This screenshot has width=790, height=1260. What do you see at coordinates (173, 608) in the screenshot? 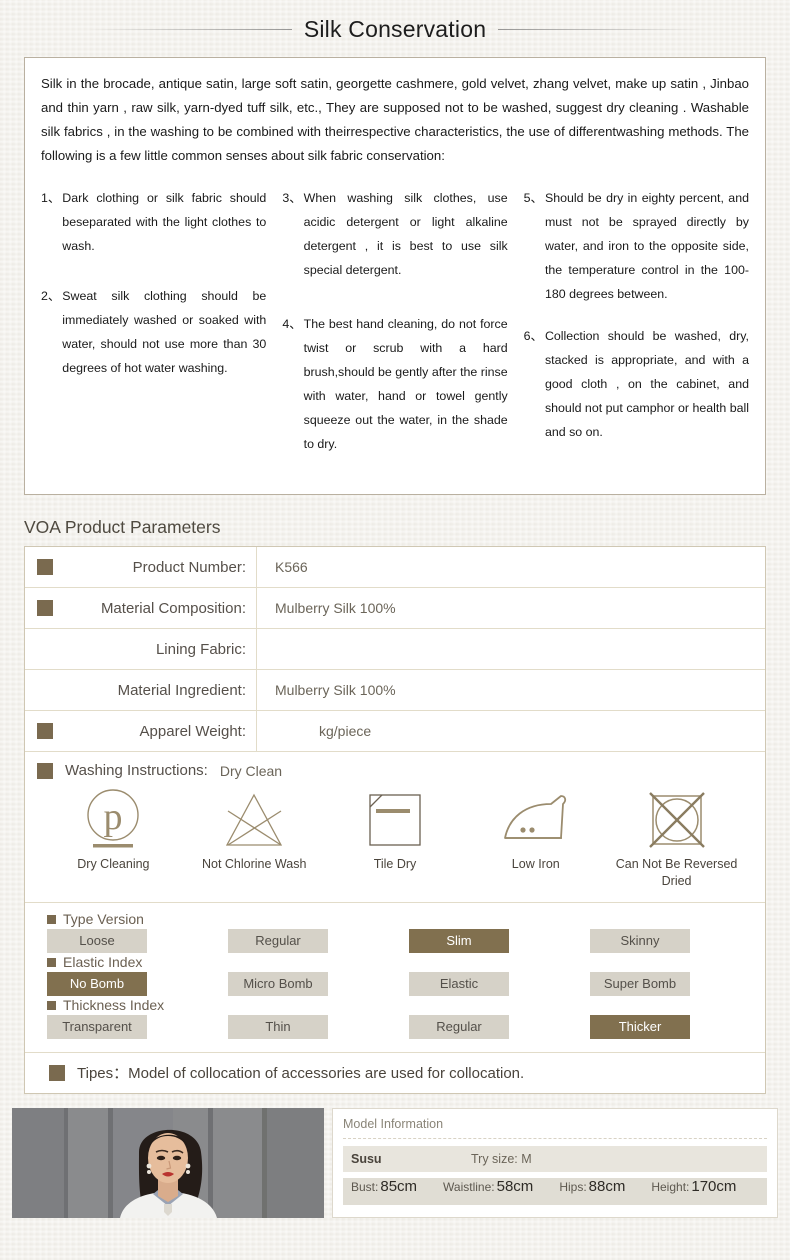
I see `row-label: Material Composition:` at bounding box center [173, 608].